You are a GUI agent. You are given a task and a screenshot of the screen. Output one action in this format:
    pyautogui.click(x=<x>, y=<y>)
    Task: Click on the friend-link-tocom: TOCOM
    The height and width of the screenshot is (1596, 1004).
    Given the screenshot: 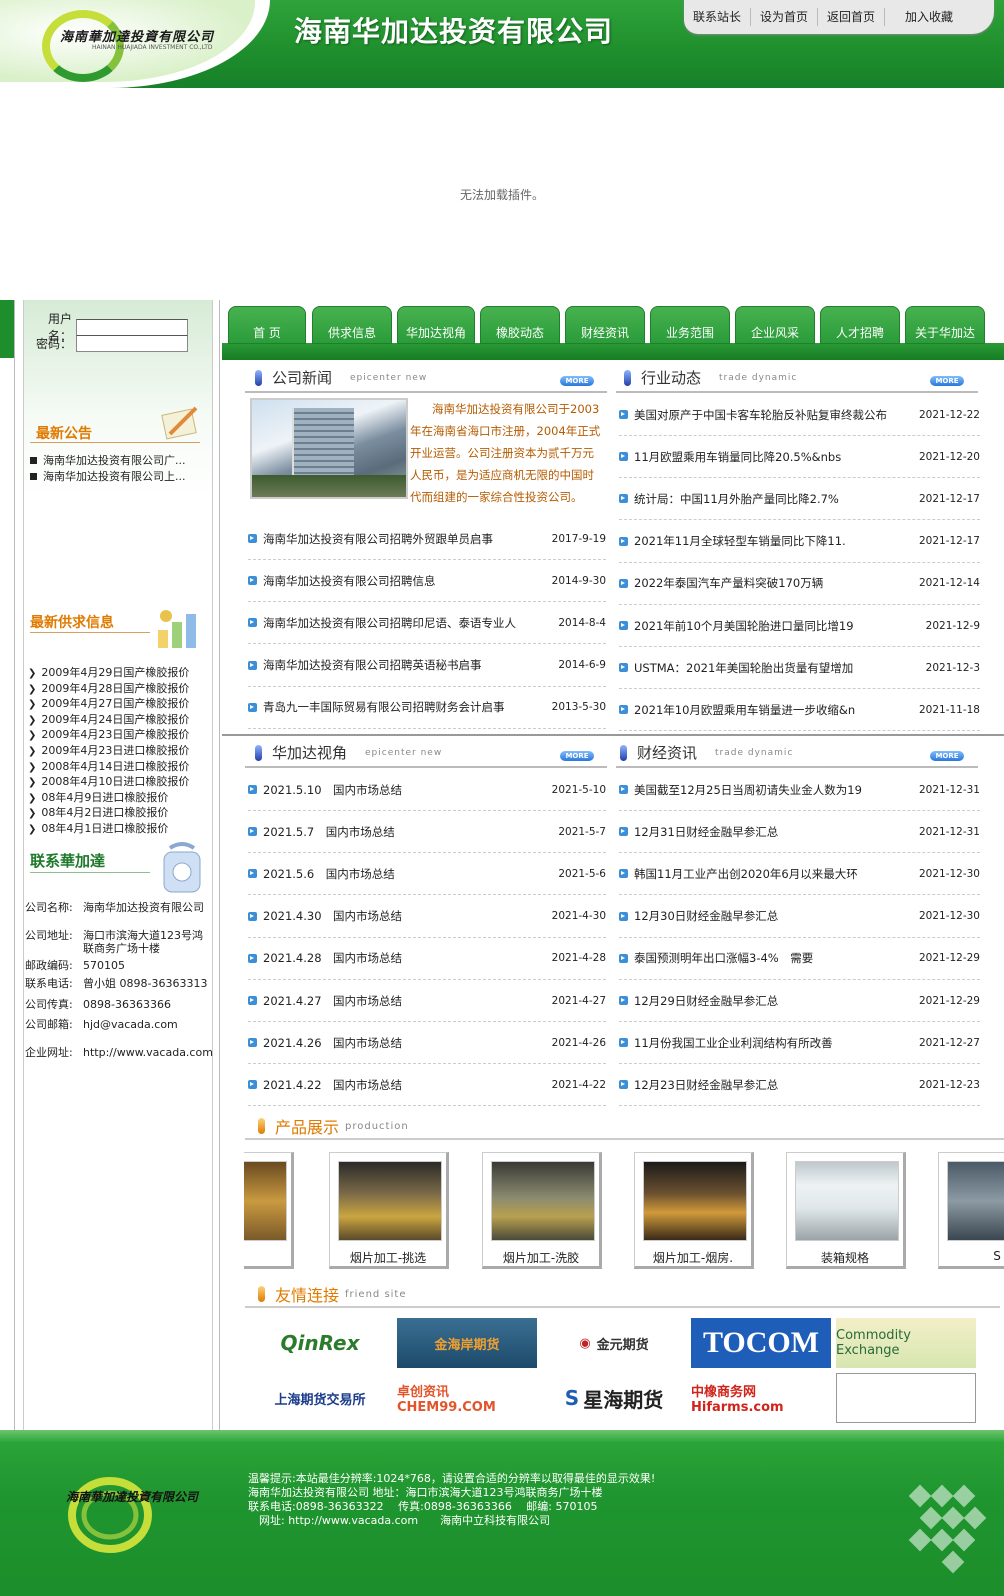 What is the action you would take?
    pyautogui.click(x=761, y=1343)
    